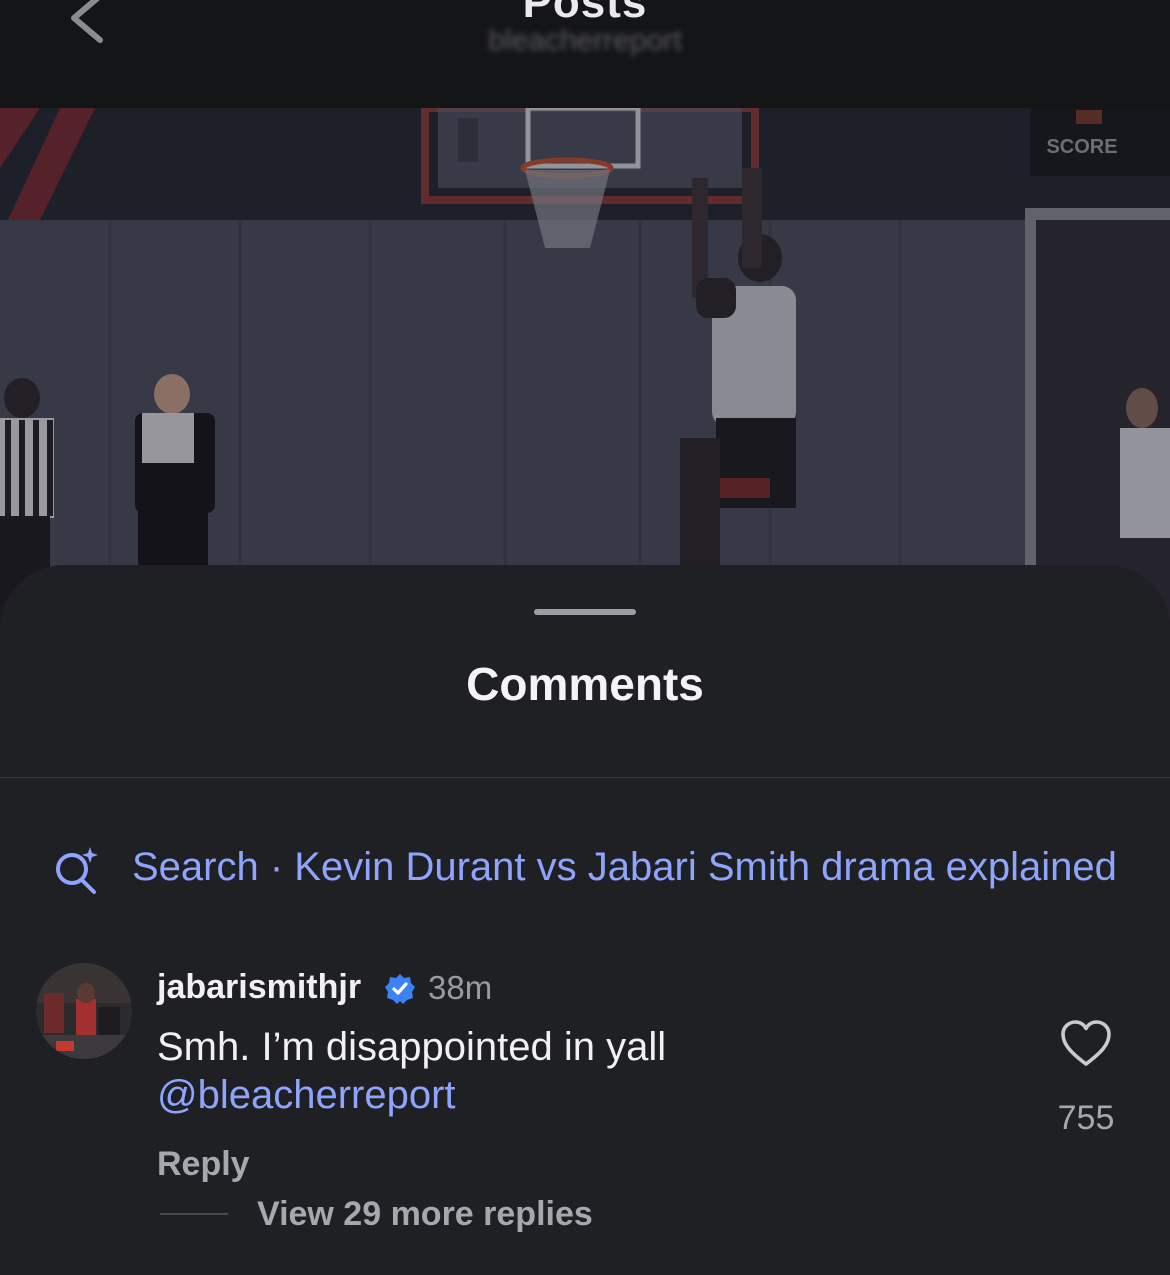  I want to click on search-sparkle-icon, so click(77, 870).